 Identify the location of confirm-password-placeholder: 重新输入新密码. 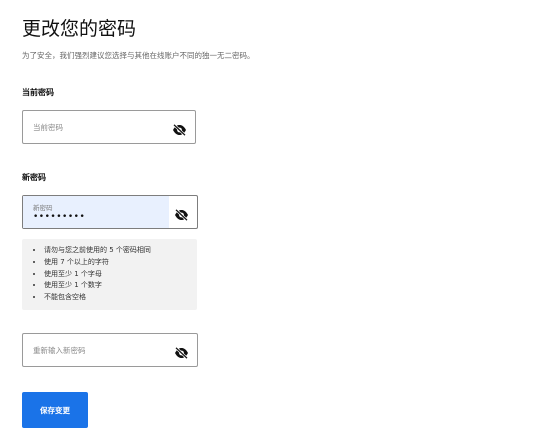
(59, 350).